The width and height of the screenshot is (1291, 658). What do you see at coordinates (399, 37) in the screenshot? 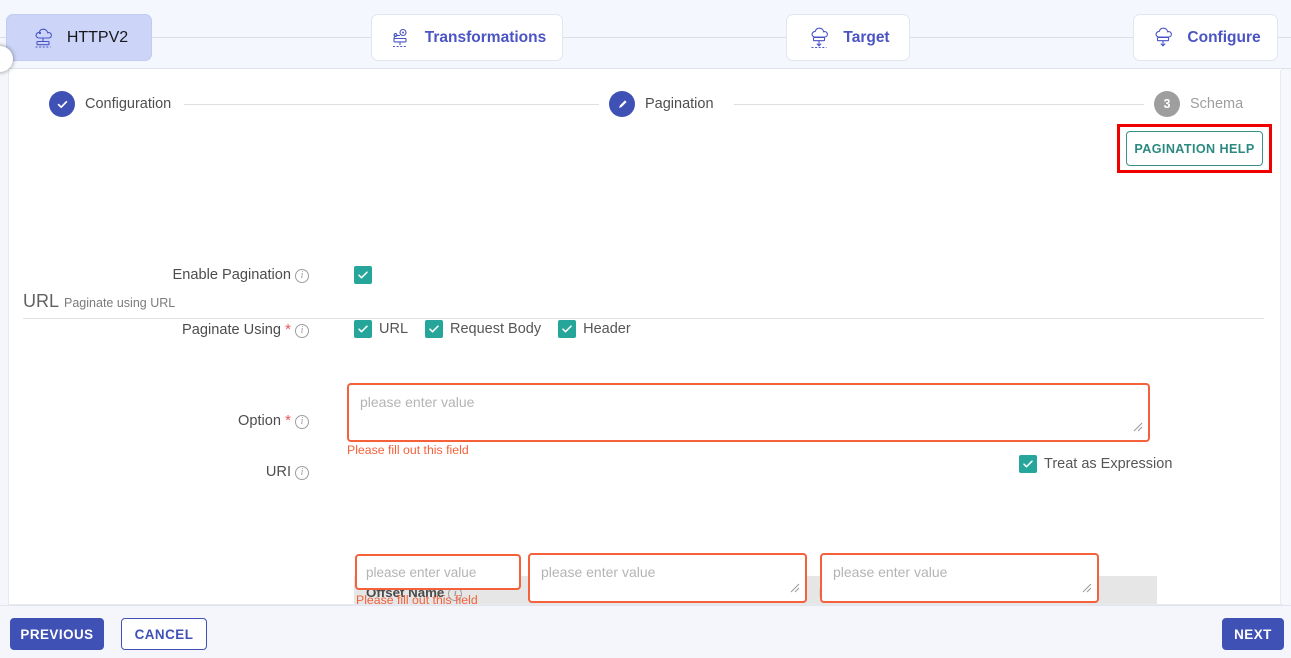
I see `transformations-gear-icon` at bounding box center [399, 37].